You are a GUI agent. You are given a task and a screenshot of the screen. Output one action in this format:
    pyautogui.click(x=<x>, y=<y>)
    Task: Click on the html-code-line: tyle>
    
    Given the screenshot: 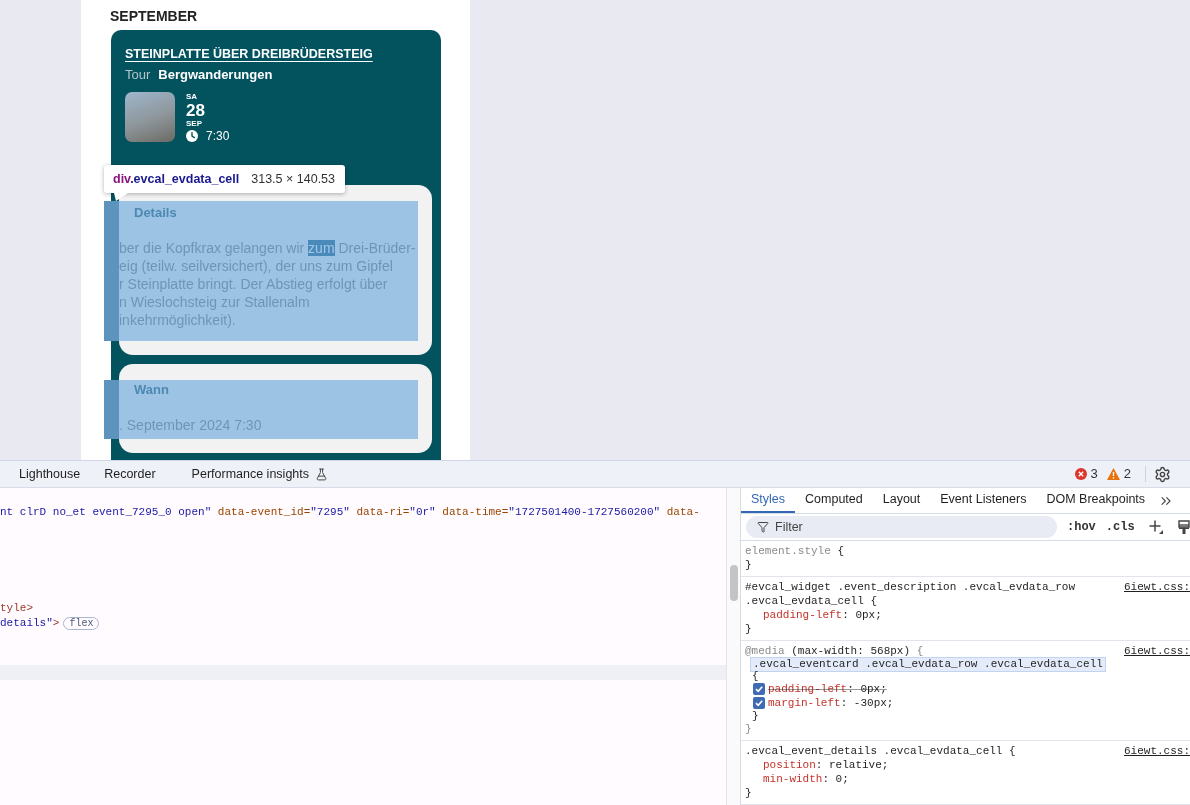 What is the action you would take?
    pyautogui.click(x=16, y=608)
    